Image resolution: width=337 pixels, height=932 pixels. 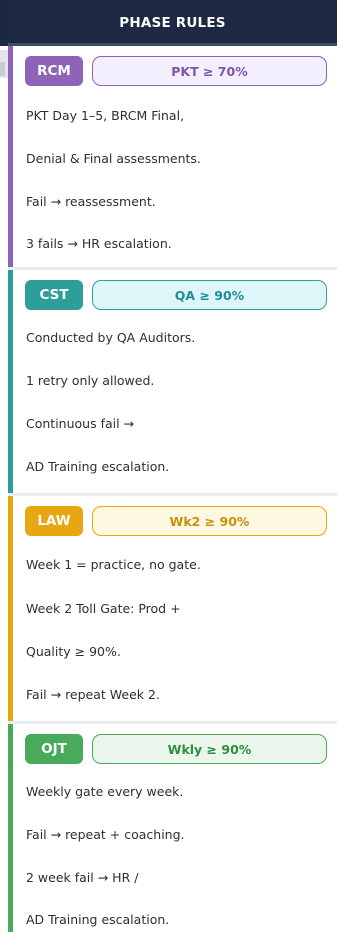 I want to click on rule-line: 3 fails → HR escalation., so click(x=99, y=243).